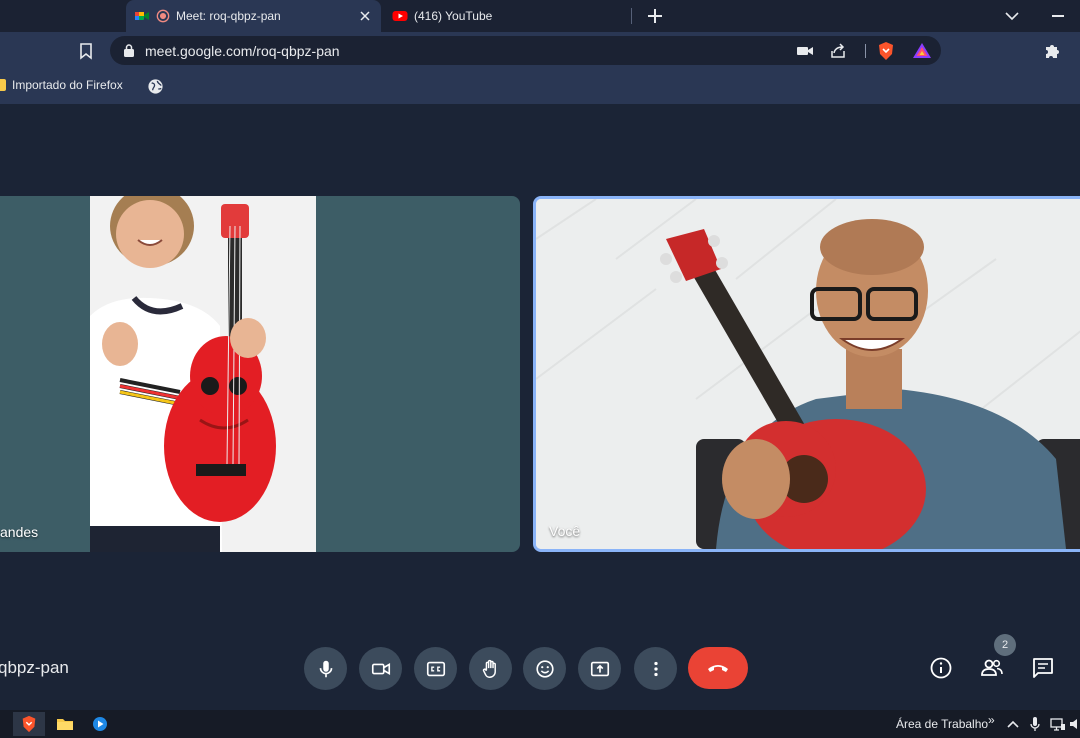  Describe the element at coordinates (865, 51) in the screenshot. I see `address-bar-divider` at that location.